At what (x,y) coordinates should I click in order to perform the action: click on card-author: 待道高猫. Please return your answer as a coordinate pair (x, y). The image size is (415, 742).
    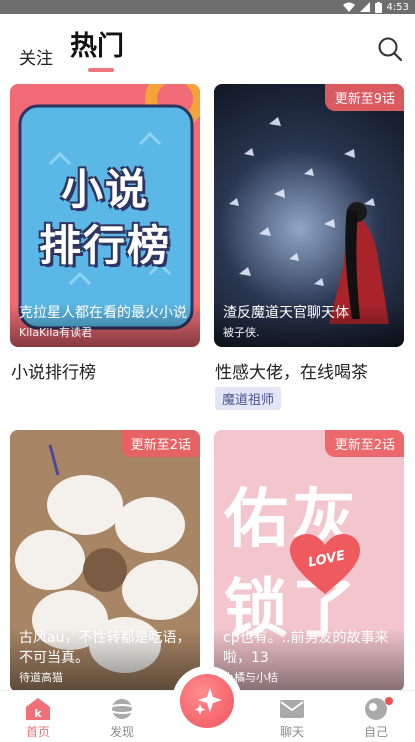
    Looking at the image, I should click on (41, 677).